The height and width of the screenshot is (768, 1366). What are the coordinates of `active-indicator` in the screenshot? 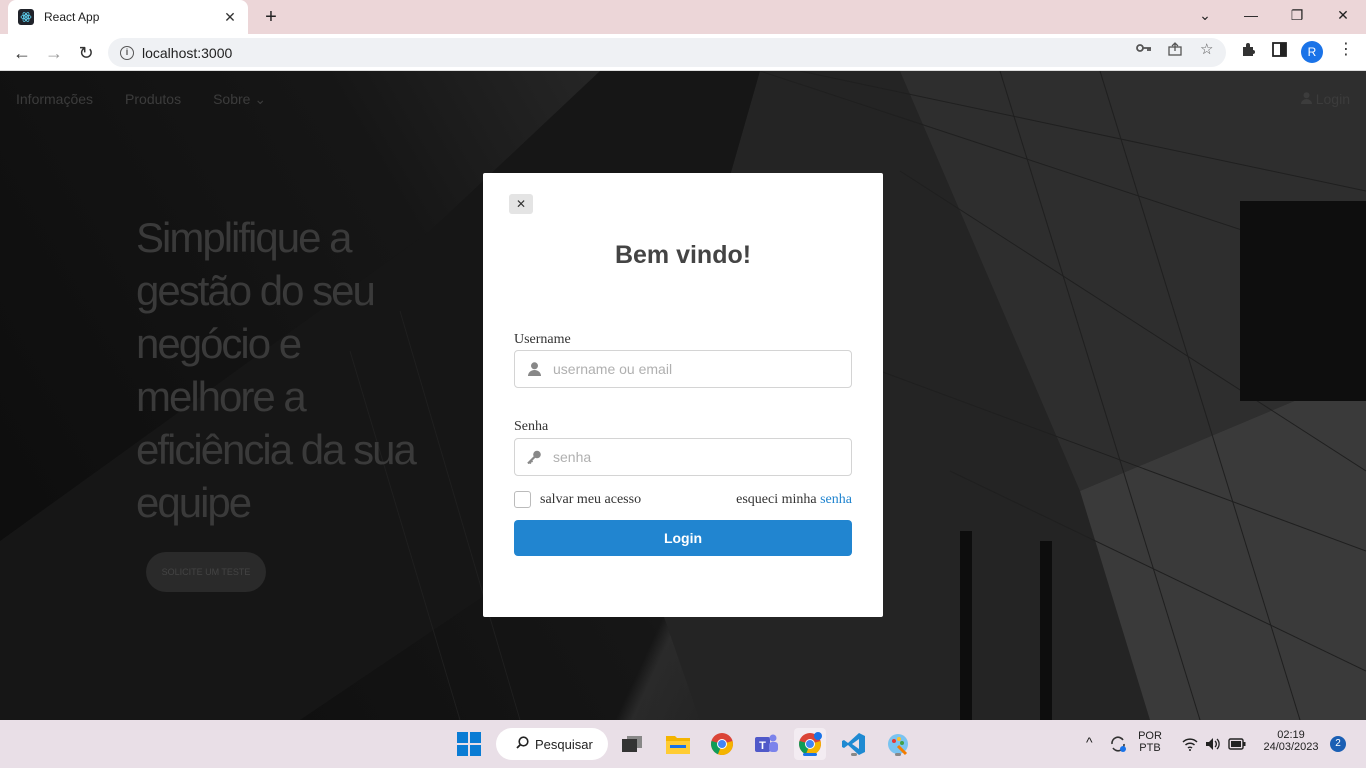 It's located at (810, 754).